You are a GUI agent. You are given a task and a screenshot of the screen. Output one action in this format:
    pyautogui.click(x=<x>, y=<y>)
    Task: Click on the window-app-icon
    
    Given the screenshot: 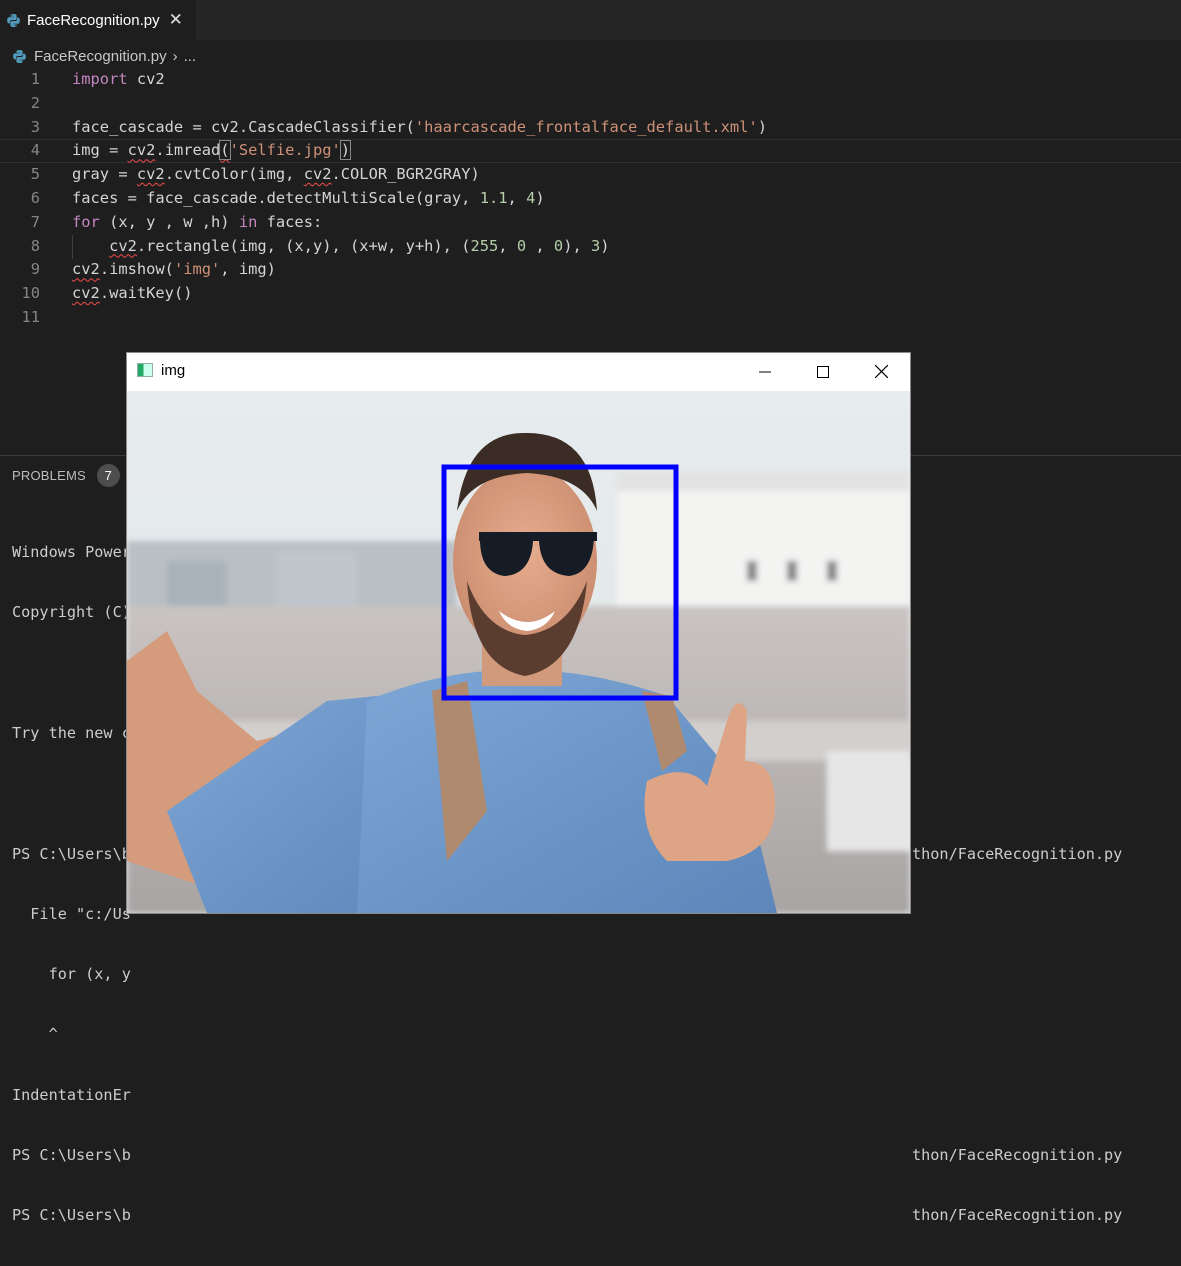 What is the action you would take?
    pyautogui.click(x=145, y=370)
    